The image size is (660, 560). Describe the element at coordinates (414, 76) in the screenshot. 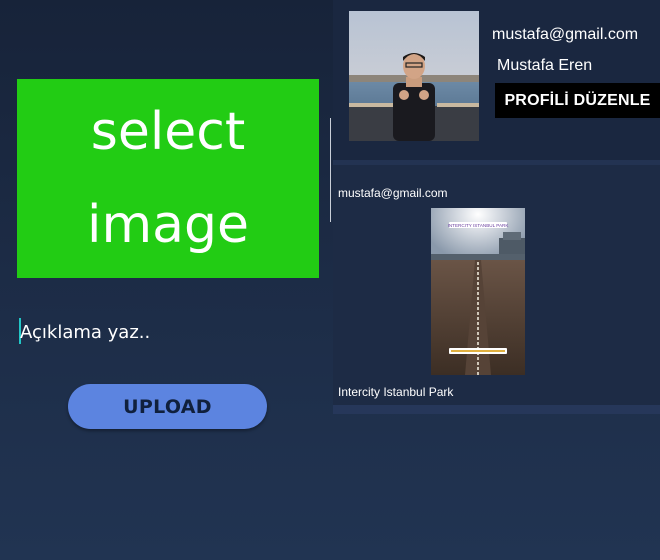

I see `avatar` at that location.